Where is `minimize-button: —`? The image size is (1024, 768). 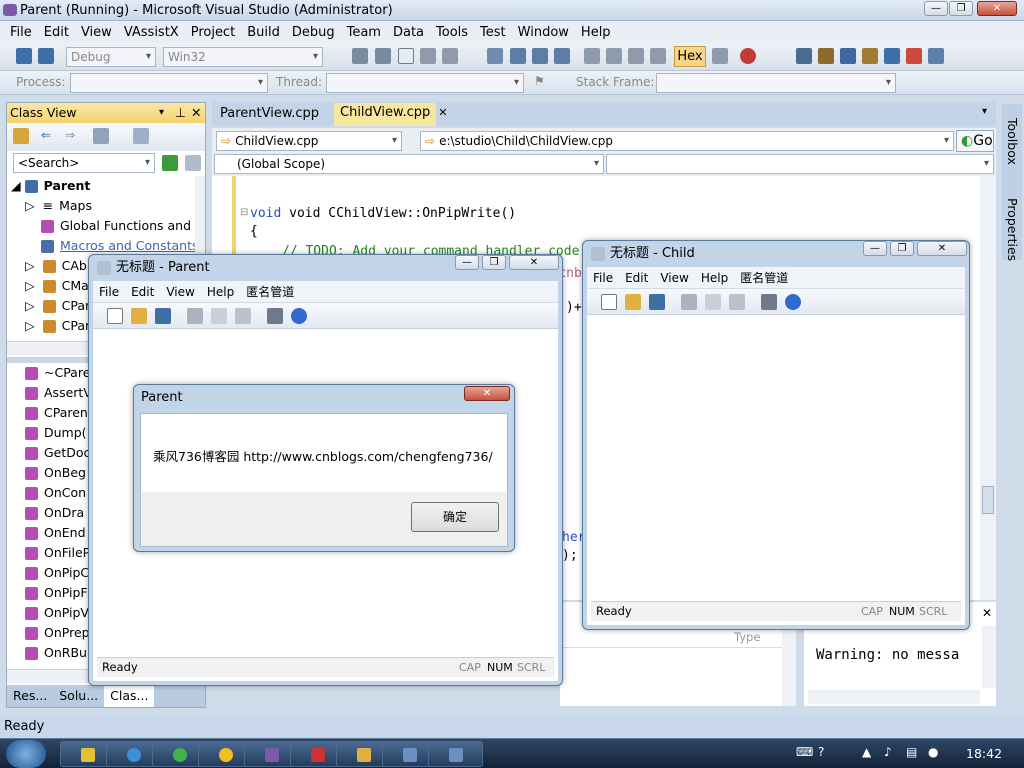
minimize-button: — is located at coordinates (936, 8).